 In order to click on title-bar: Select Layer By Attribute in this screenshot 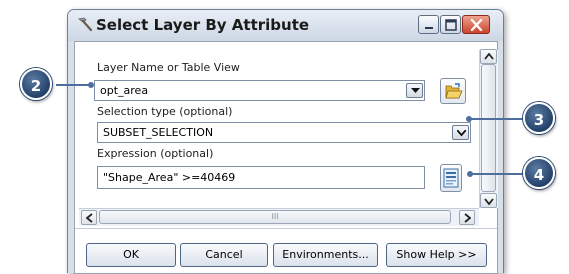, I will do `click(285, 25)`.